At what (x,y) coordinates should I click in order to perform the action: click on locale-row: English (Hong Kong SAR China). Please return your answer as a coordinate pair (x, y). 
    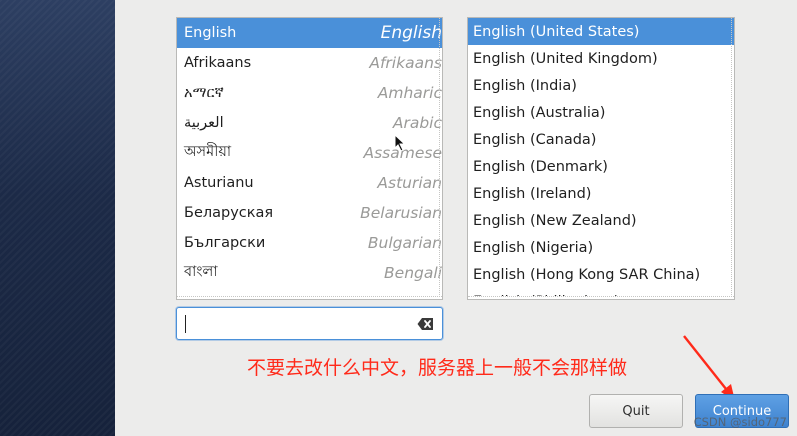
    Looking at the image, I should click on (601, 274).